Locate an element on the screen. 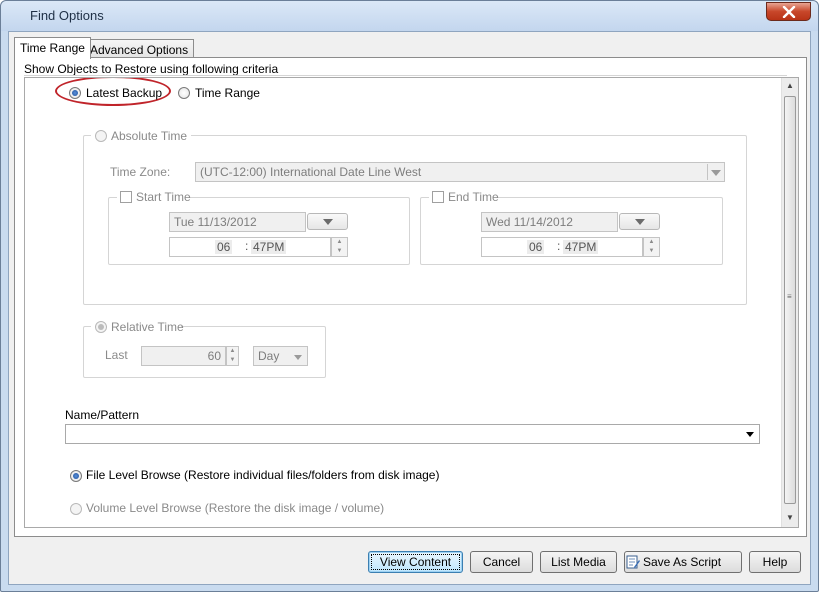 The height and width of the screenshot is (592, 819). start-time-field is located at coordinates (250, 247).